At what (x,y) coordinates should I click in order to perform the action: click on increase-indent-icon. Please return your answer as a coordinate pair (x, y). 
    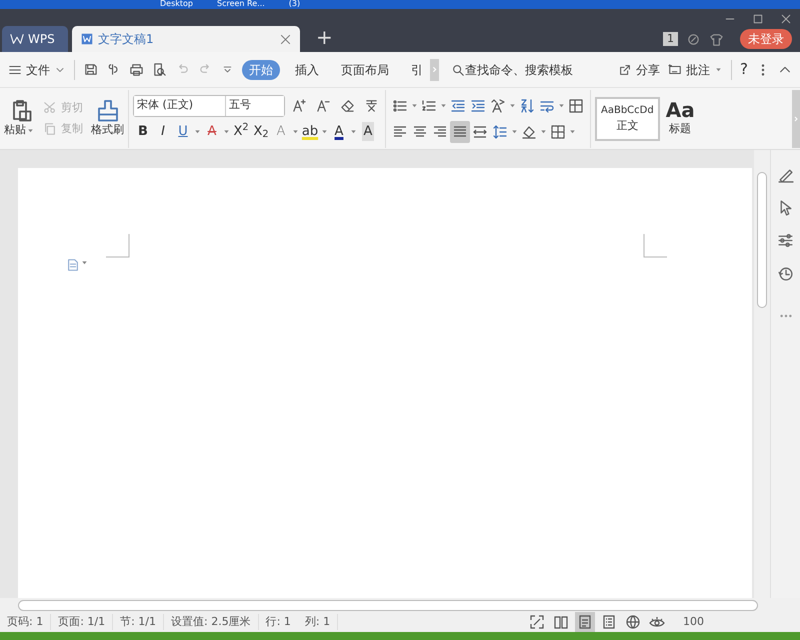
    Looking at the image, I should click on (478, 106).